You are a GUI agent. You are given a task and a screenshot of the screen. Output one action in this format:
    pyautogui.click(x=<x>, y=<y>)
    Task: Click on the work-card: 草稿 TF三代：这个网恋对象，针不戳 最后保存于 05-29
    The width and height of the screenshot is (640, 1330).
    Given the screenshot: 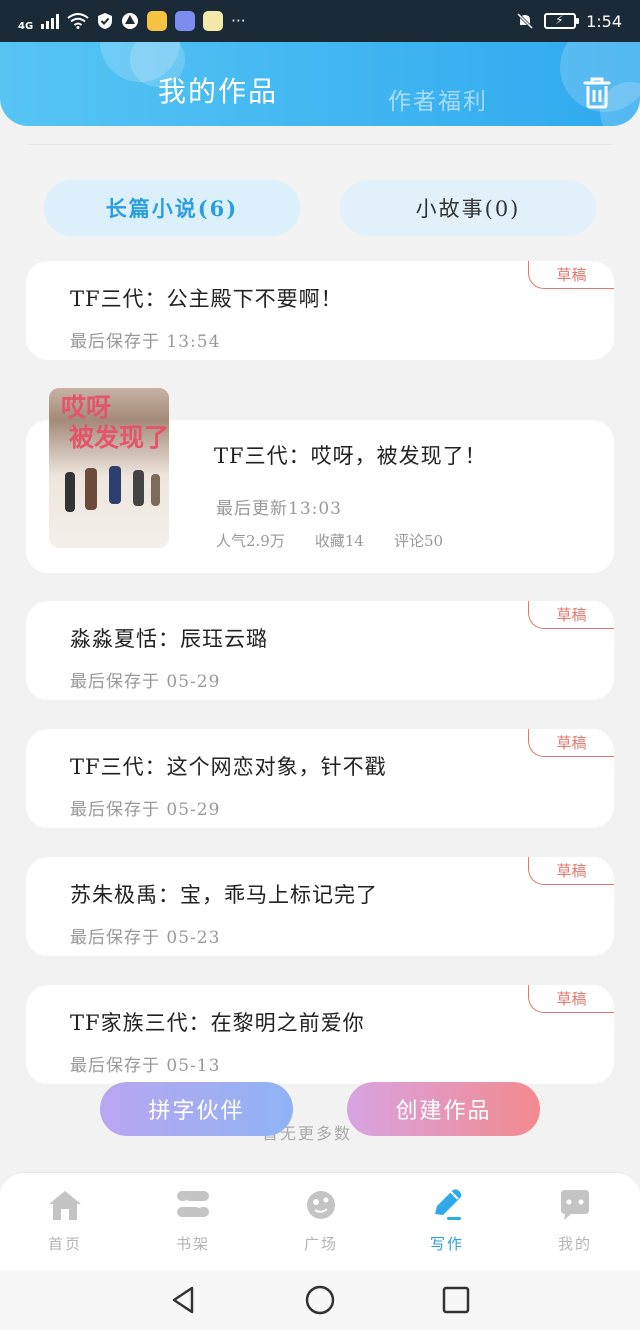 What is the action you would take?
    pyautogui.click(x=320, y=778)
    